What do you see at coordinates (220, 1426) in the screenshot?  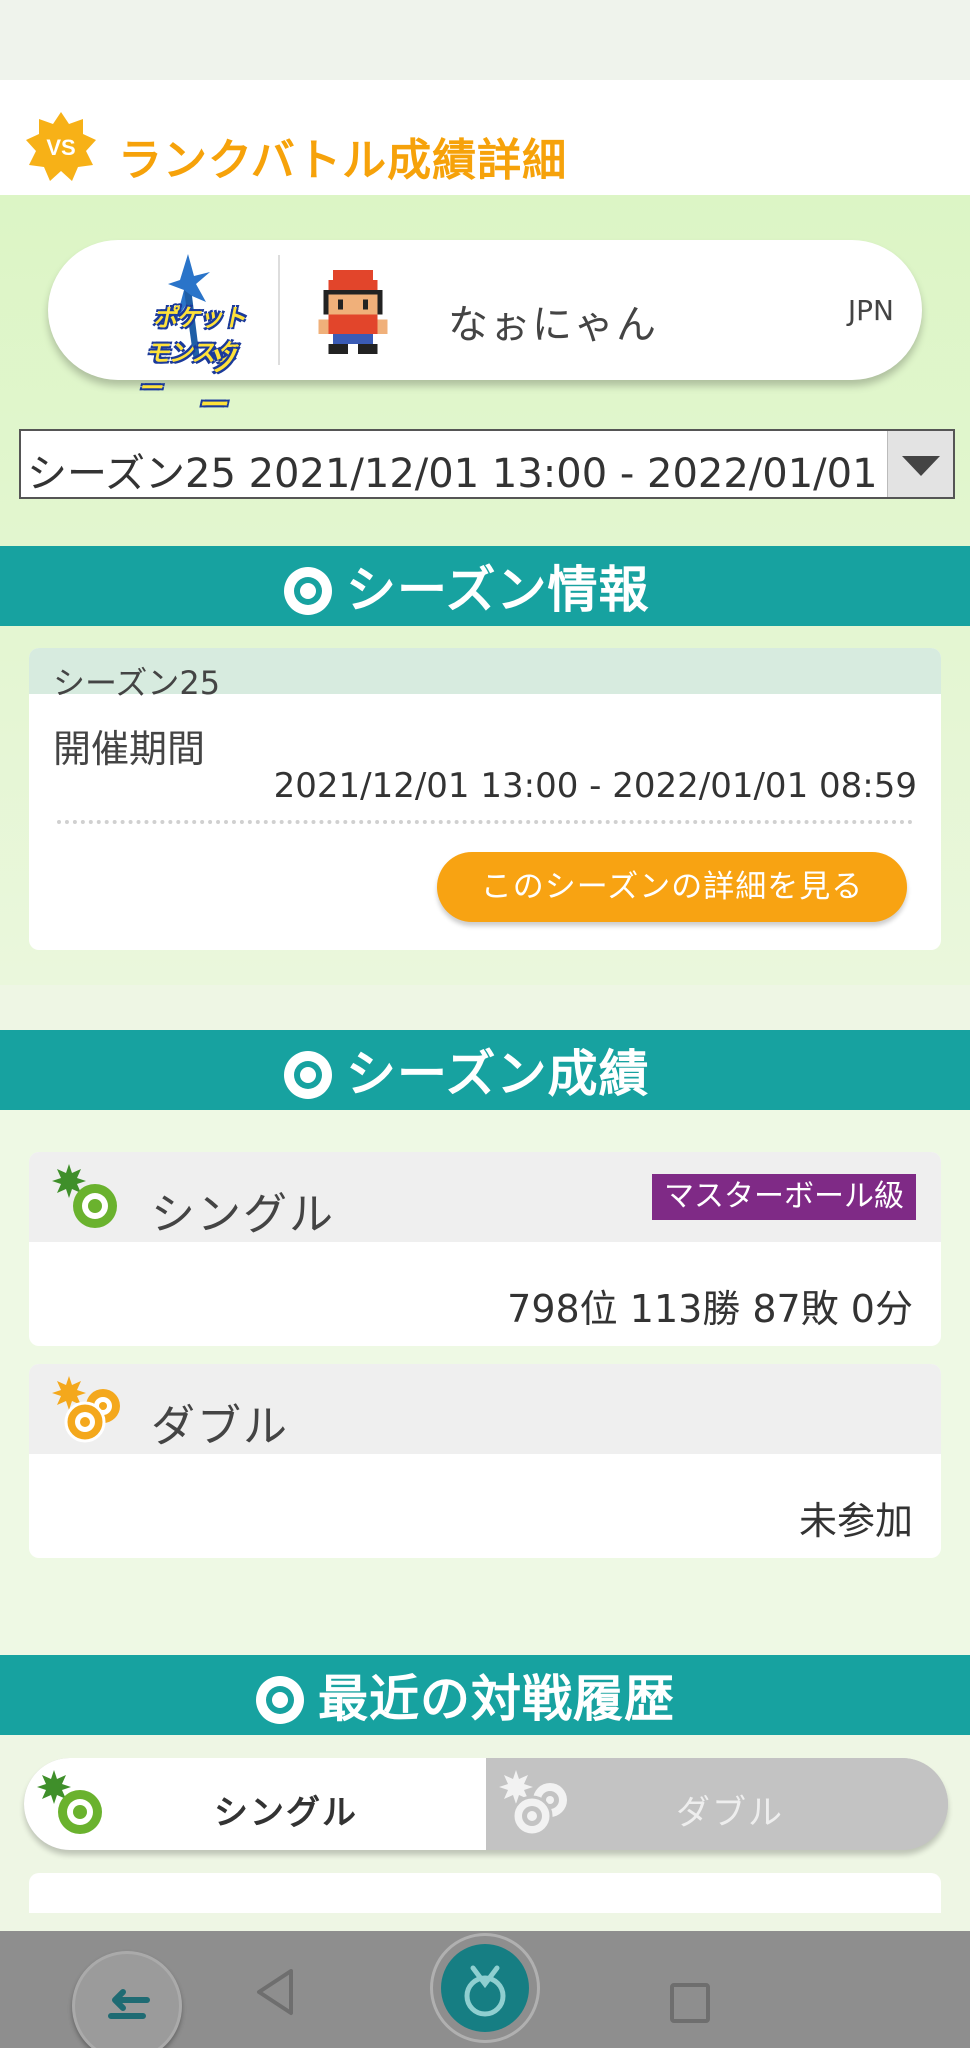 I see `double-title: ダブル` at bounding box center [220, 1426].